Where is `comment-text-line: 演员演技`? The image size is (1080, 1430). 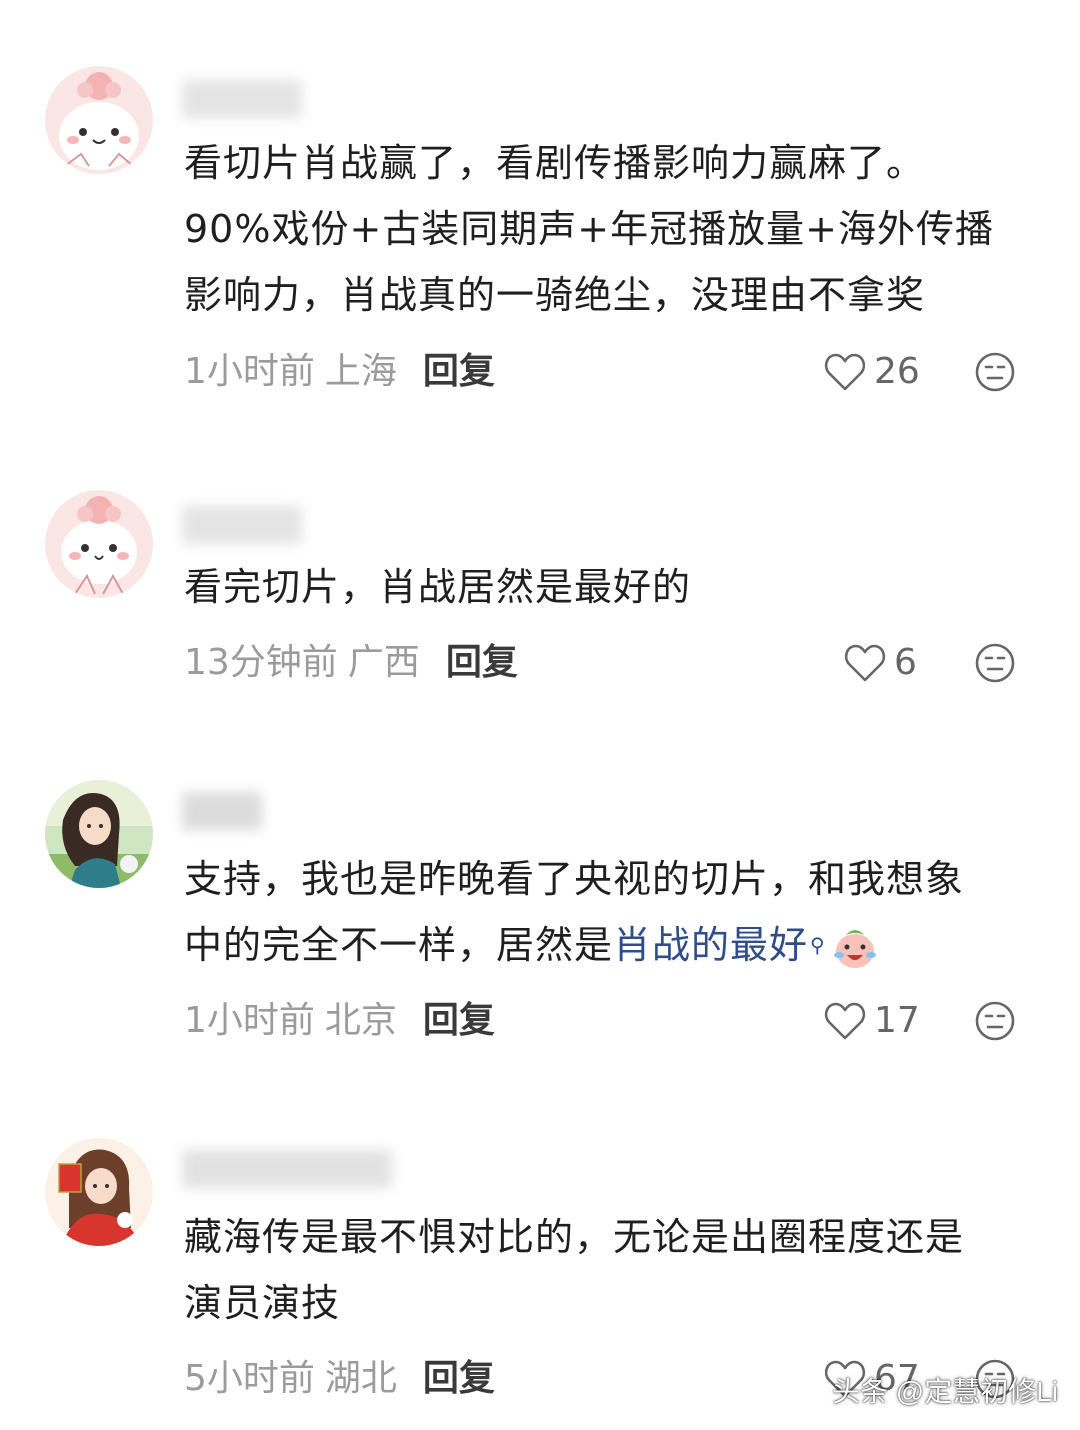
comment-text-line: 演员演技 is located at coordinates (262, 1303).